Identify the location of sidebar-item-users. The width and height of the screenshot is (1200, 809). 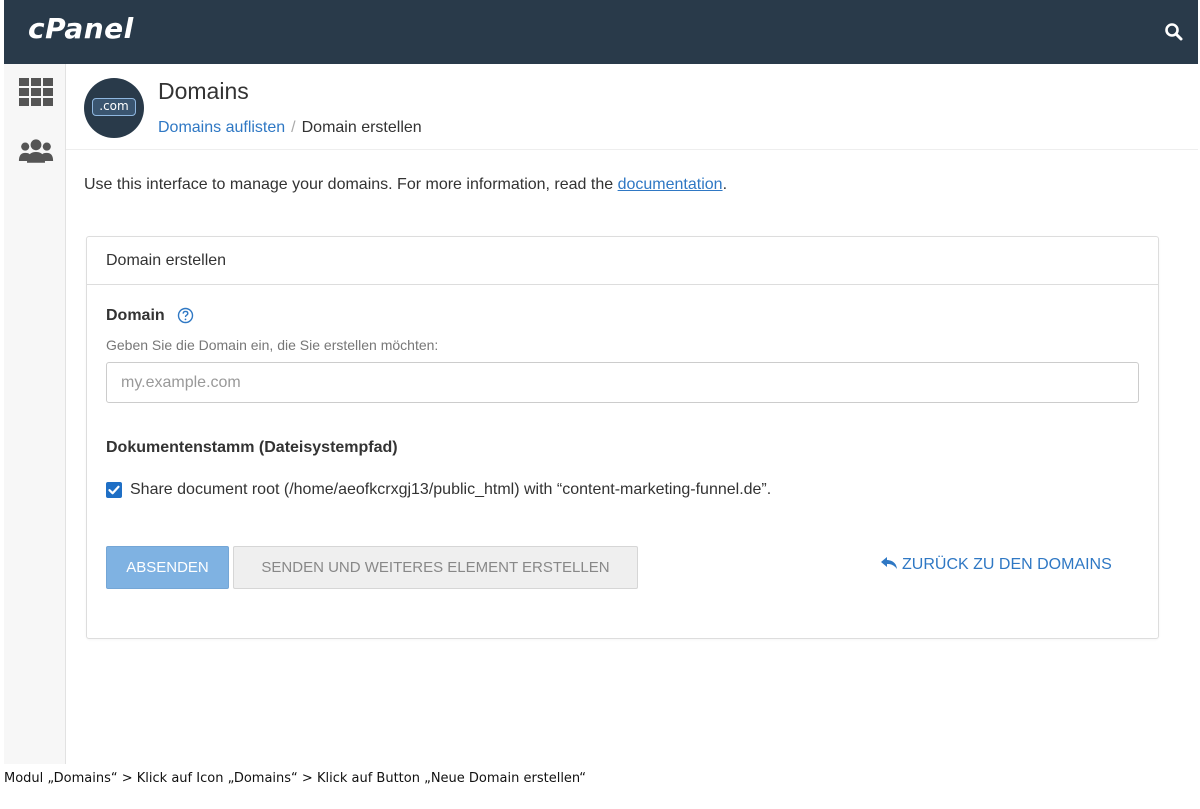
(36, 152).